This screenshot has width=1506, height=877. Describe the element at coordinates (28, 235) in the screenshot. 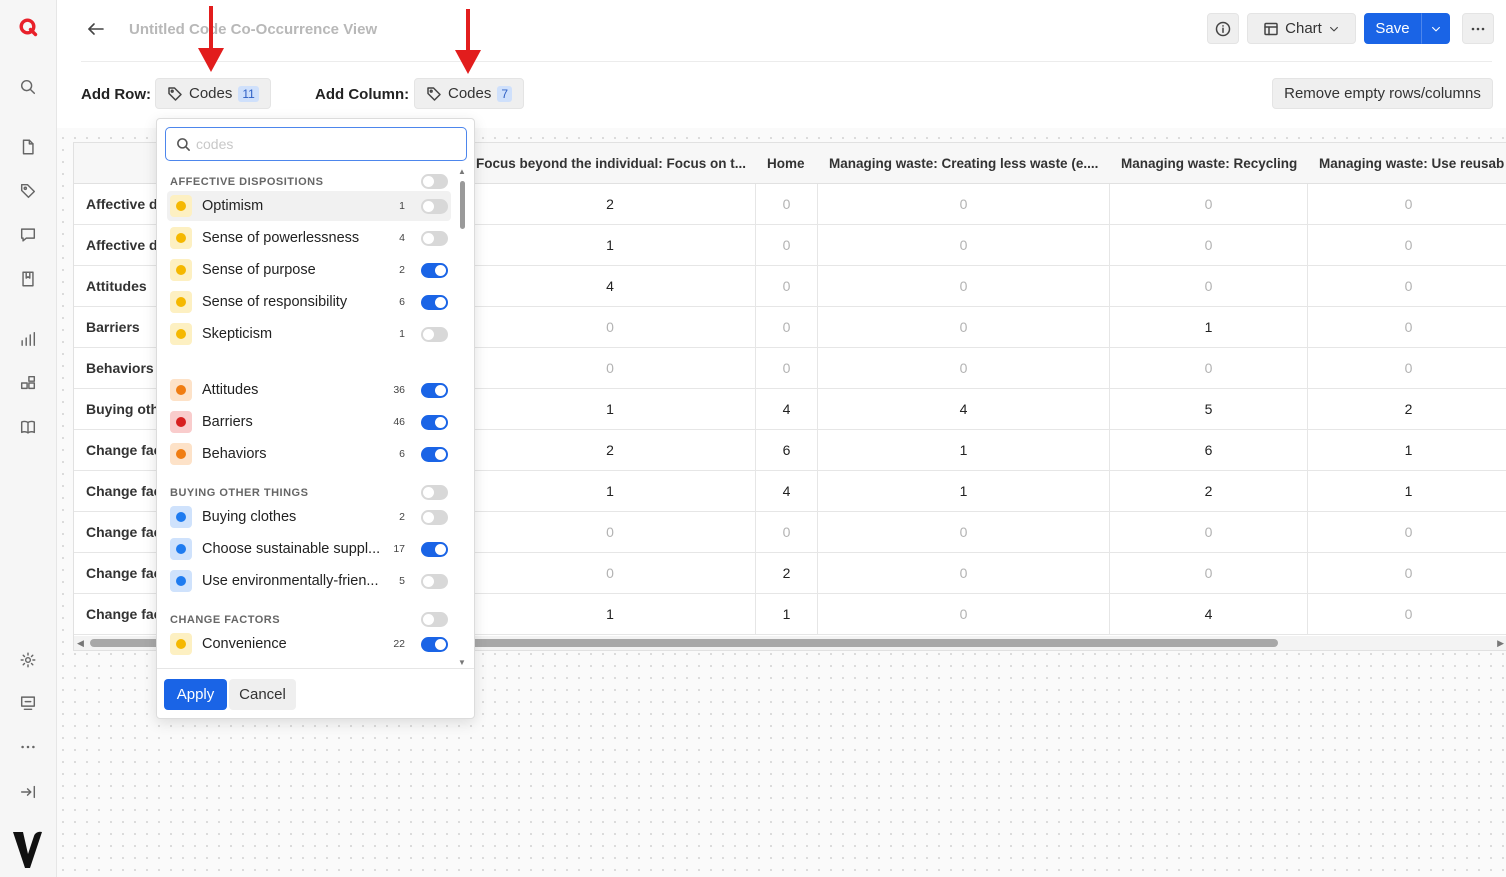

I see `comment-icon` at that location.